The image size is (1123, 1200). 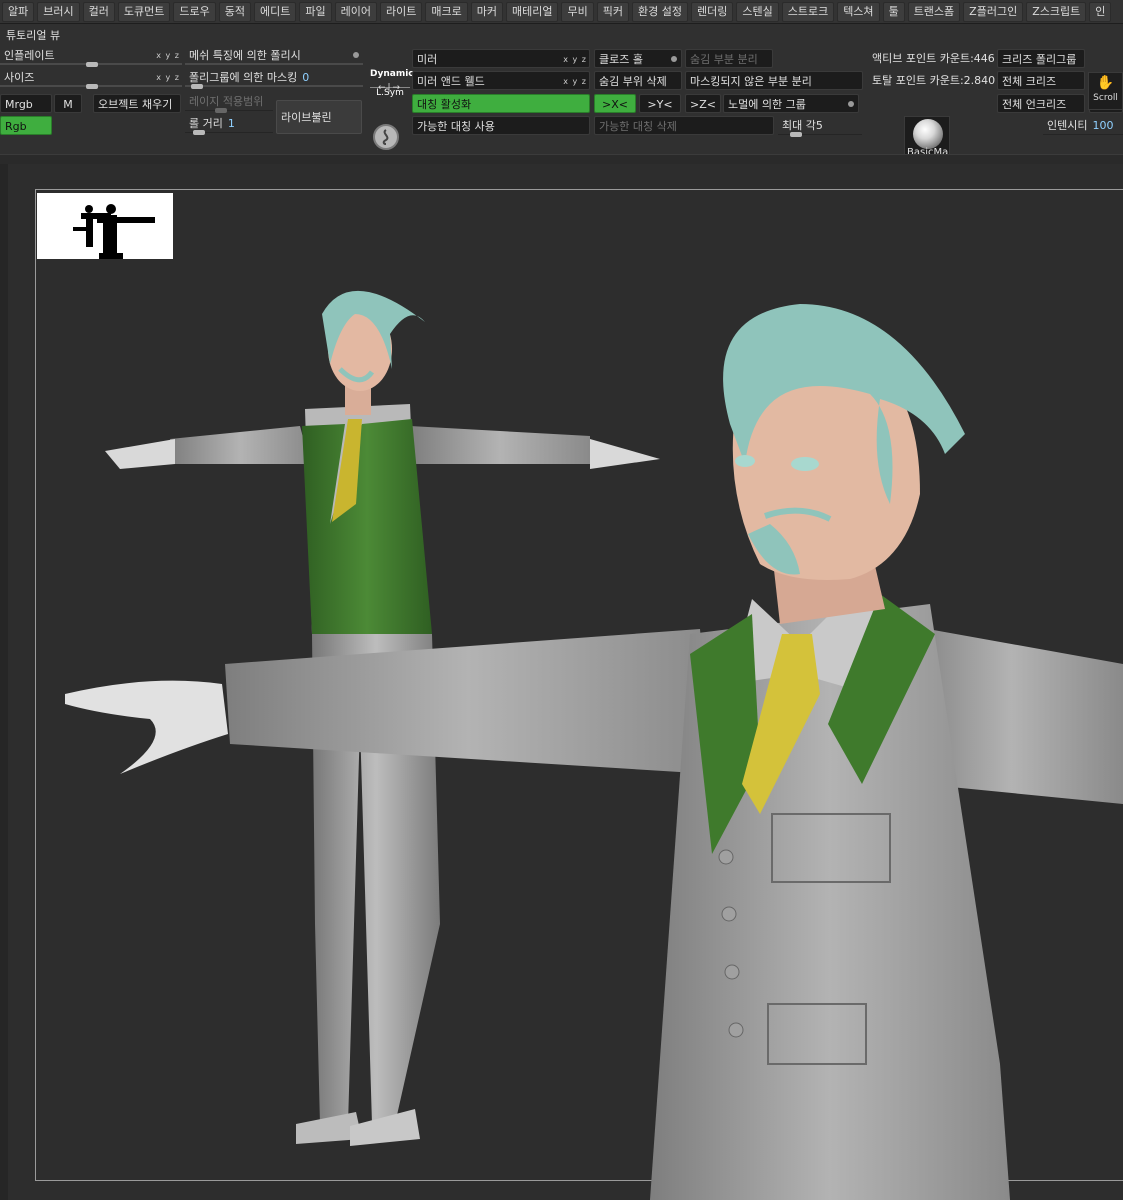 I want to click on menu-item-2: 컬러, so click(x=98, y=11).